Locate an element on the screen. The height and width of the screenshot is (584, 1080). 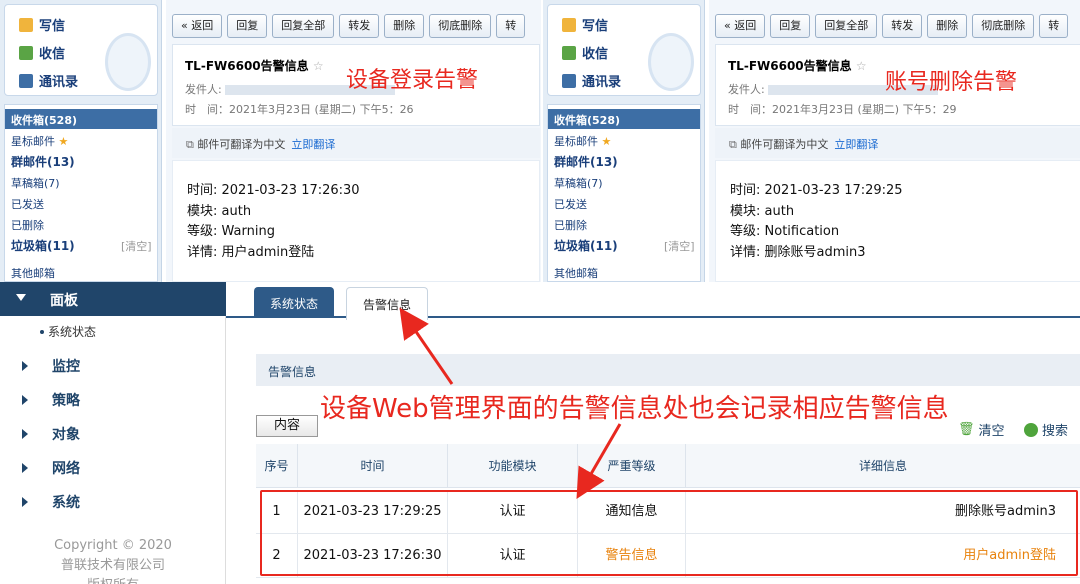
col-header-module: 功能模块 is located at coordinates (513, 466).